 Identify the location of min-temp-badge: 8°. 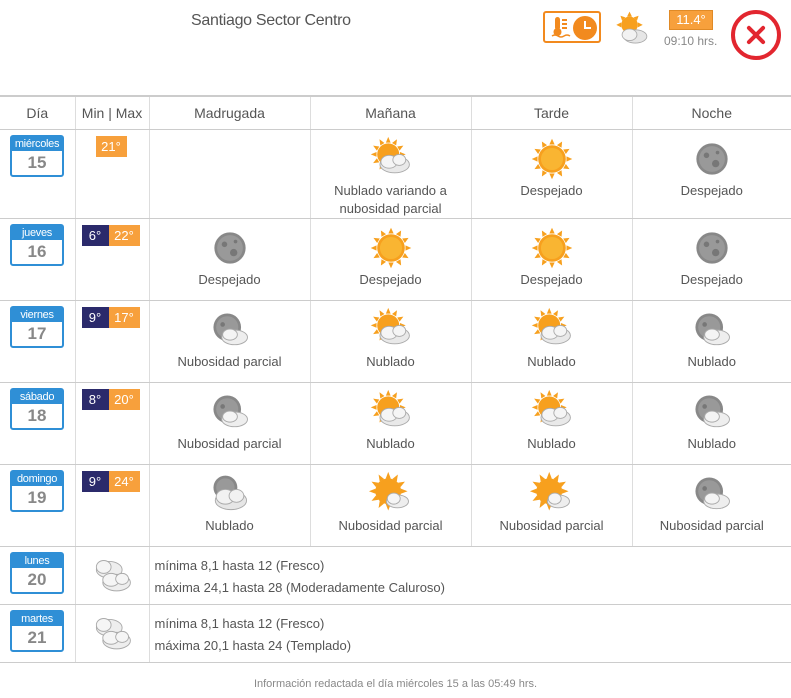
(95, 399).